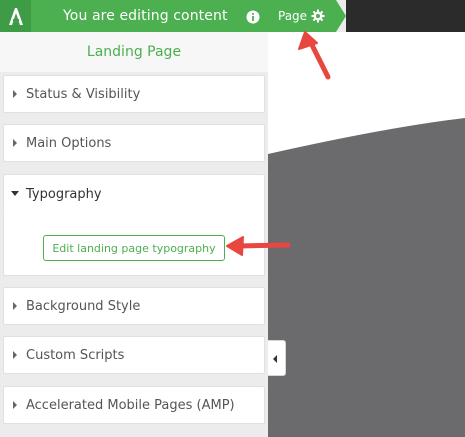  I want to click on section-typography: Typography, so click(134, 194).